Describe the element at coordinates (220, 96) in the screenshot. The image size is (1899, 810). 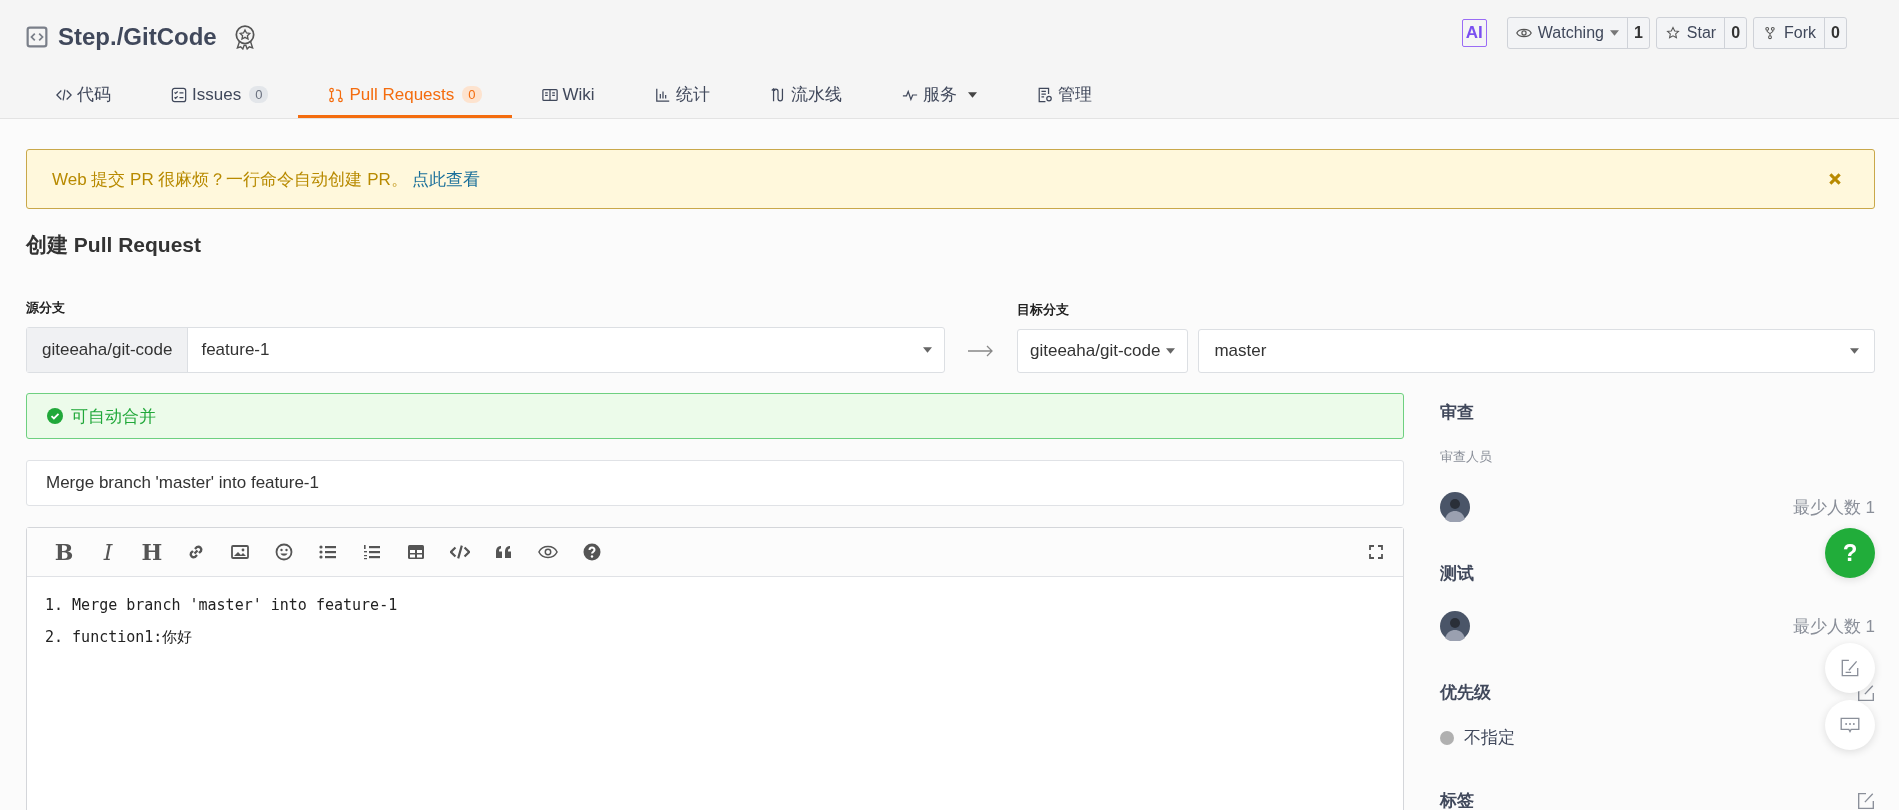
I see `nav-tab: Issues 0` at that location.